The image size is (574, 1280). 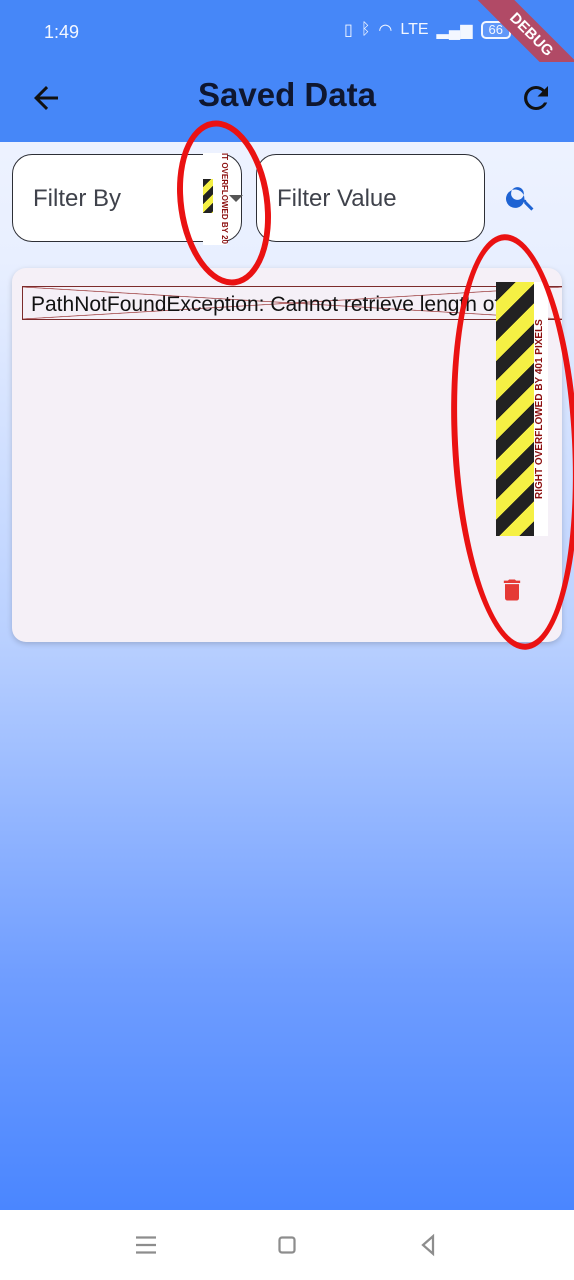 I want to click on filter-value-placeholder: Filter Value, so click(x=337, y=198).